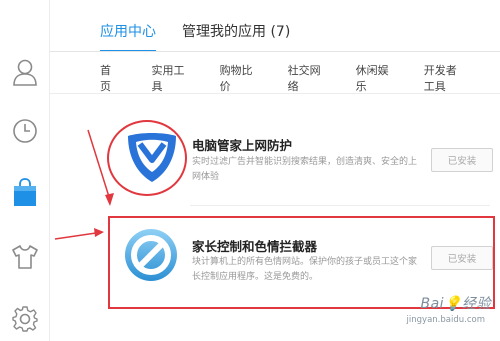 The image size is (500, 341). Describe the element at coordinates (147, 158) in the screenshot. I see `annotation-circle` at that location.